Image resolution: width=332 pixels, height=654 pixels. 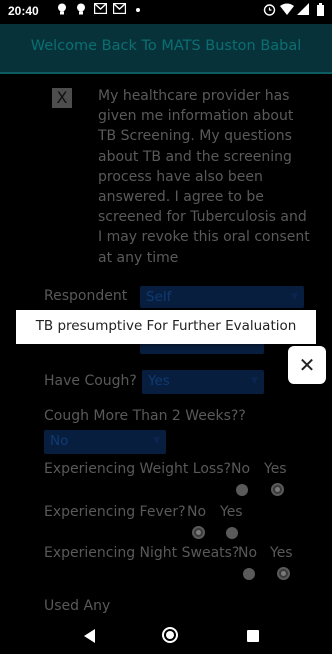 What do you see at coordinates (89, 636) in the screenshot?
I see `back-icon` at bounding box center [89, 636].